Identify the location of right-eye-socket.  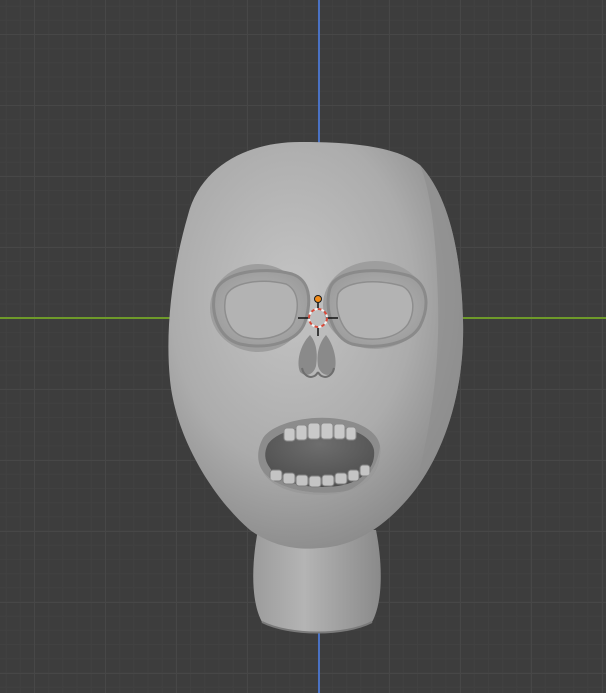
(375, 305).